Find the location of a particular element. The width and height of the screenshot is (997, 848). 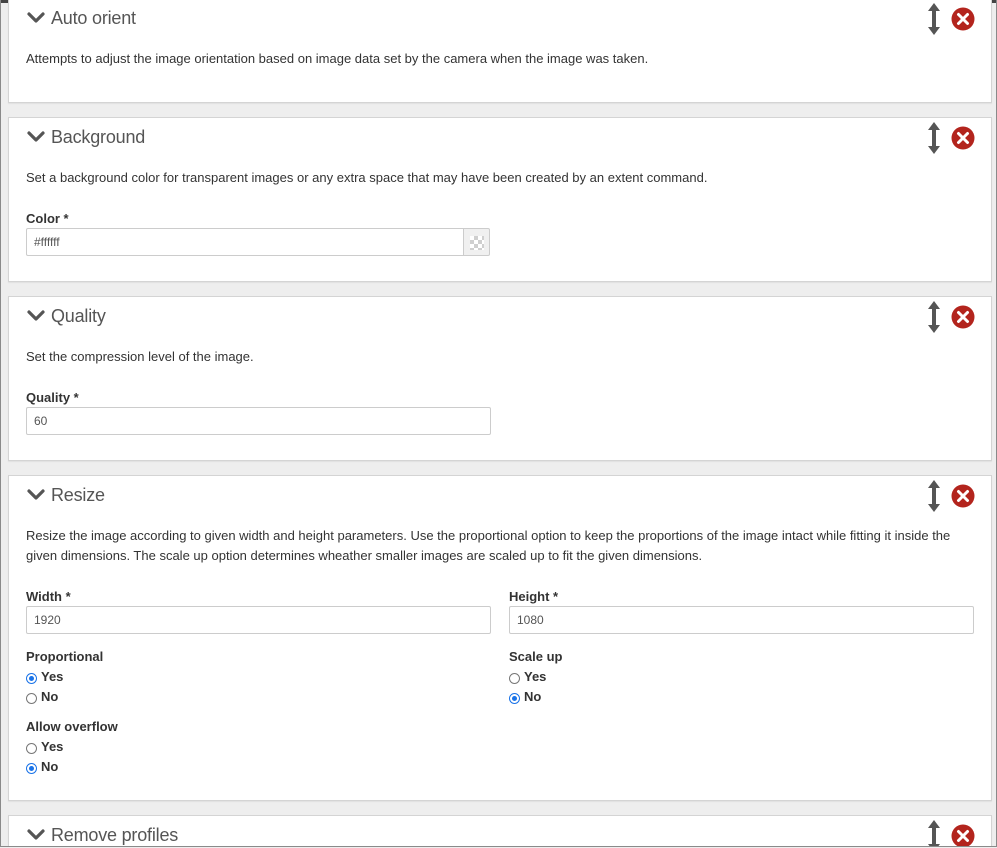

panel-title: Resize is located at coordinates (78, 494).